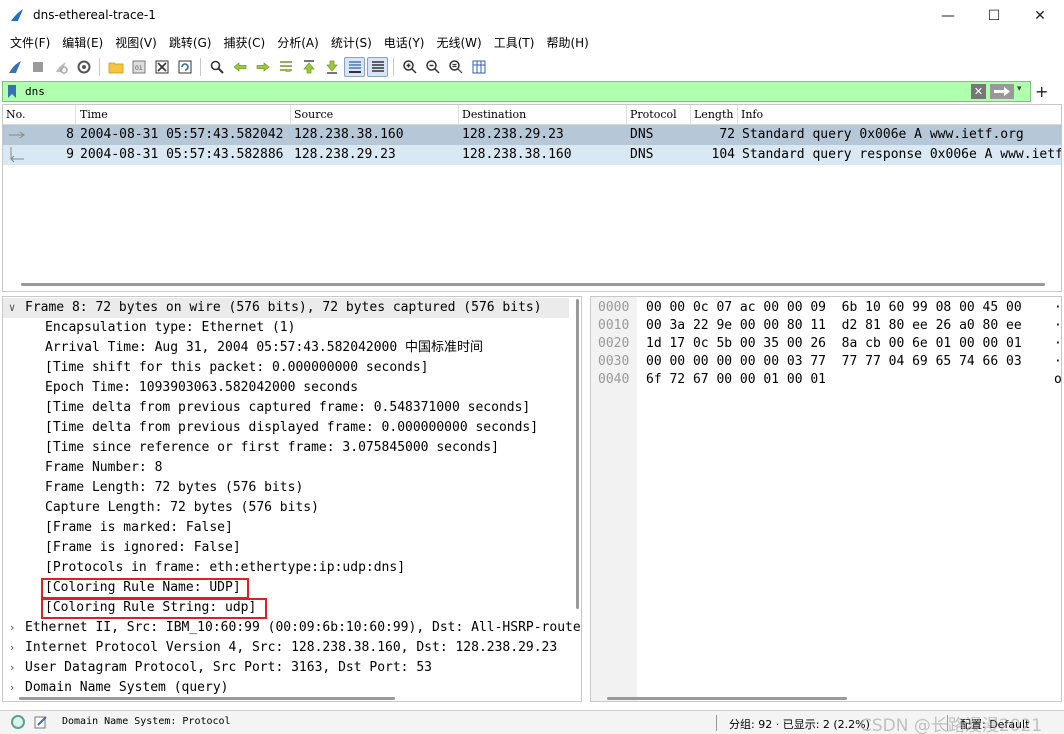 Image resolution: width=1064 pixels, height=734 pixels. Describe the element at coordinates (14, 67) in the screenshot. I see `start-capture-button` at that location.